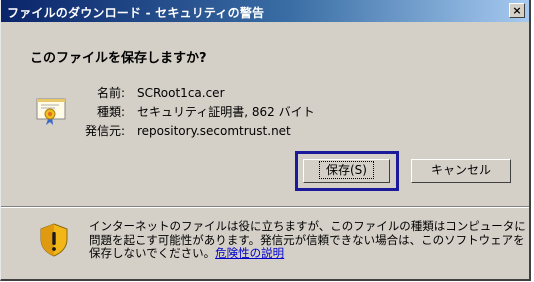  I want to click on window-title: ファイルのダウンロード - セキュリティの警告, so click(136, 13).